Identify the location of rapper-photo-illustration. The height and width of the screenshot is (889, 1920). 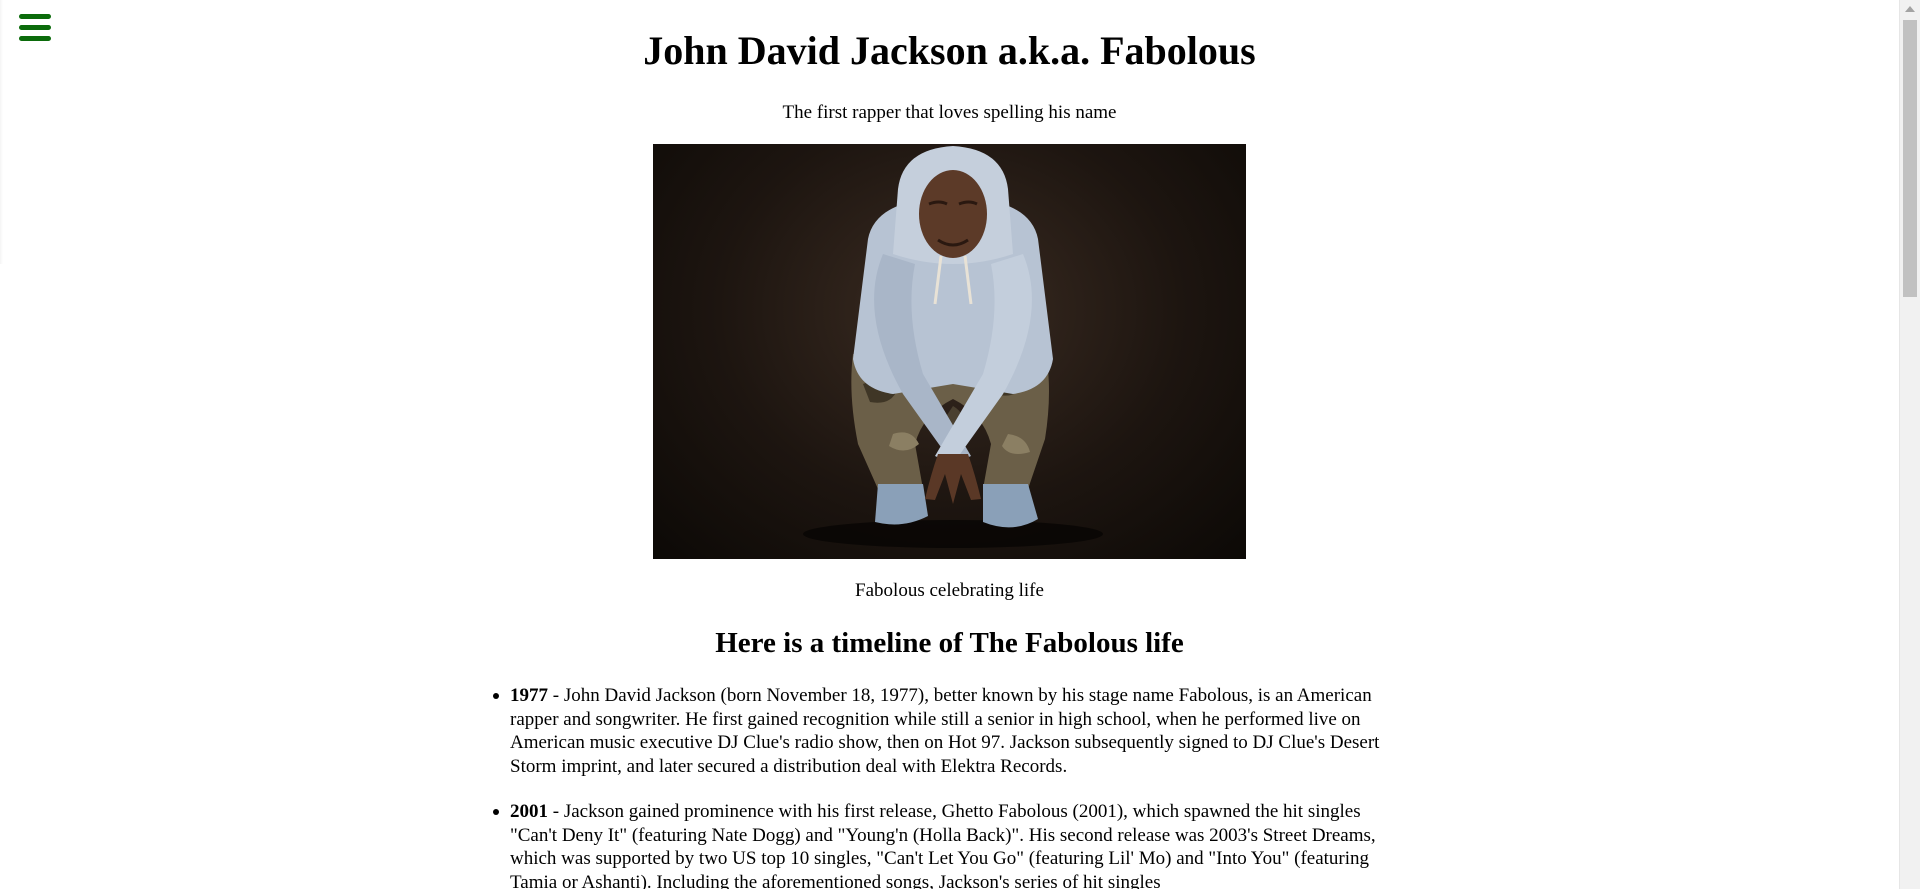
(953, 347).